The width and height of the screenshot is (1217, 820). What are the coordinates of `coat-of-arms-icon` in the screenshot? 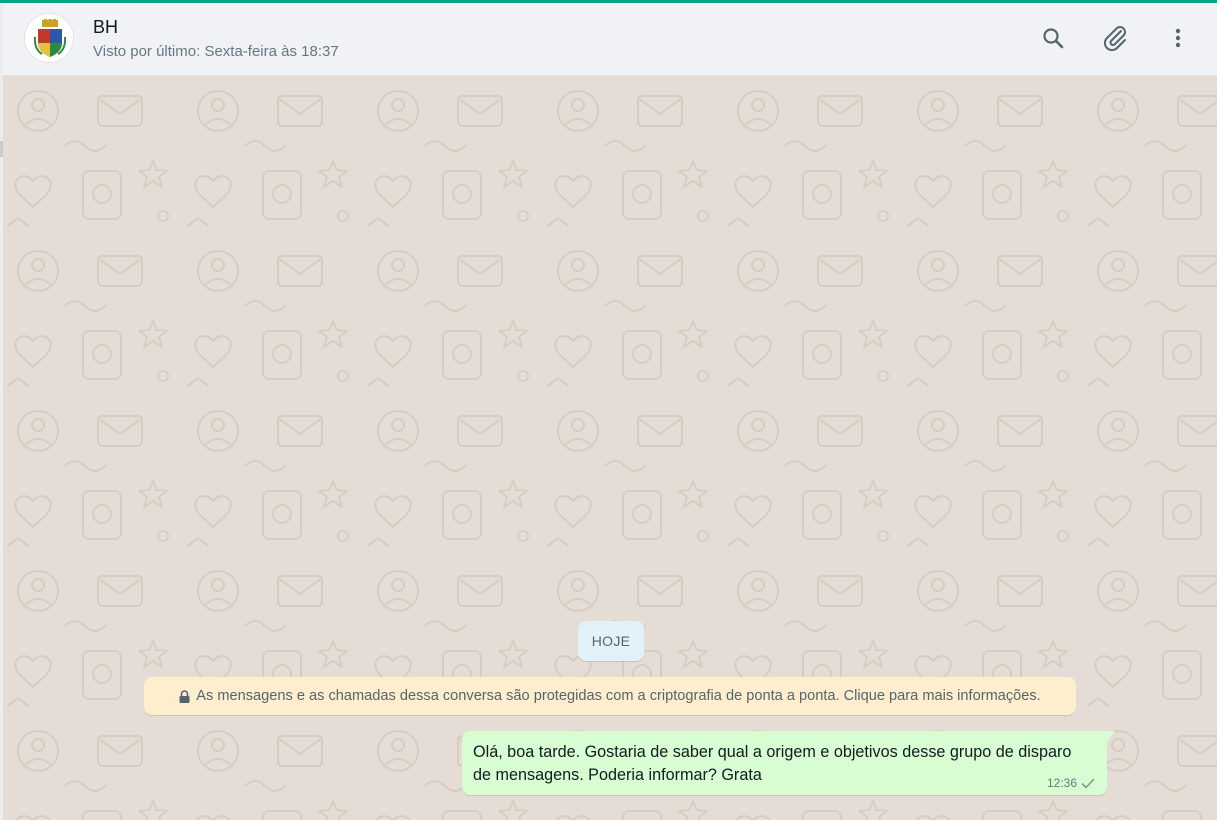 It's located at (50, 38).